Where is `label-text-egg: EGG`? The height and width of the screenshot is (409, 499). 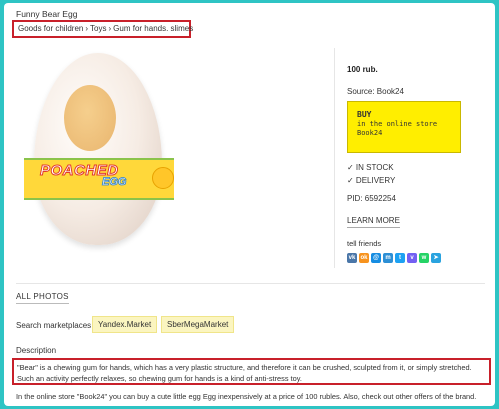 label-text-egg: EGG is located at coordinates (114, 182).